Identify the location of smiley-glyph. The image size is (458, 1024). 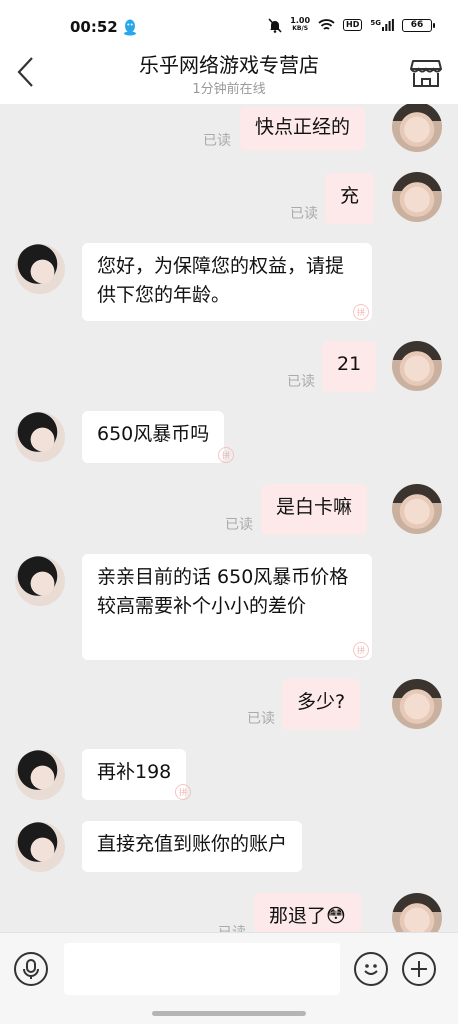
(371, 969).